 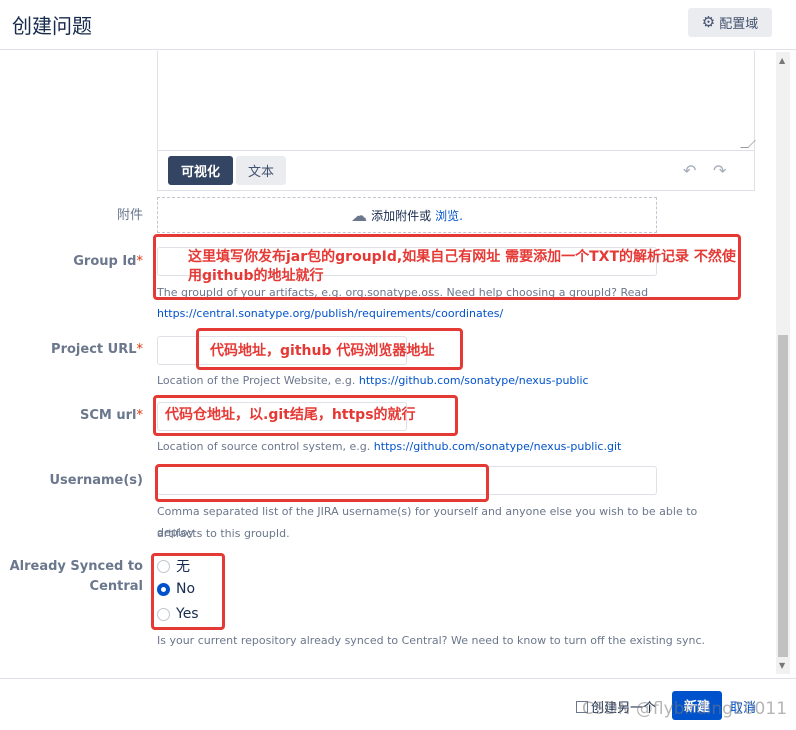 I want to click on attachment-label: 附件, so click(x=129, y=215).